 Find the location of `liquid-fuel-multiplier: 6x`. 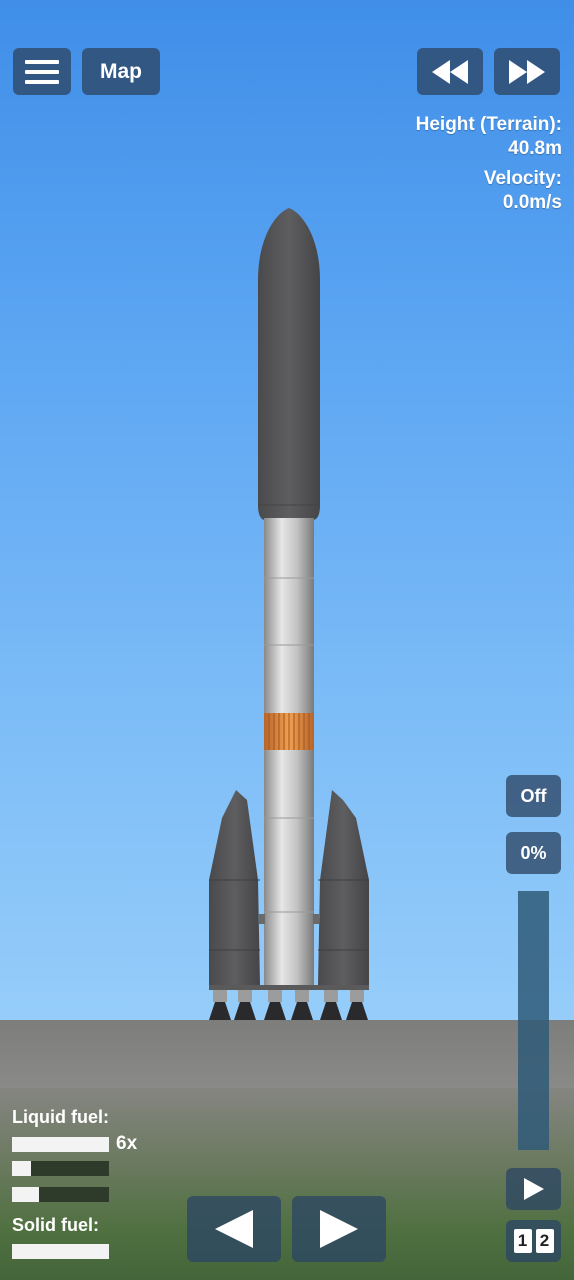

liquid-fuel-multiplier: 6x is located at coordinates (127, 1143).